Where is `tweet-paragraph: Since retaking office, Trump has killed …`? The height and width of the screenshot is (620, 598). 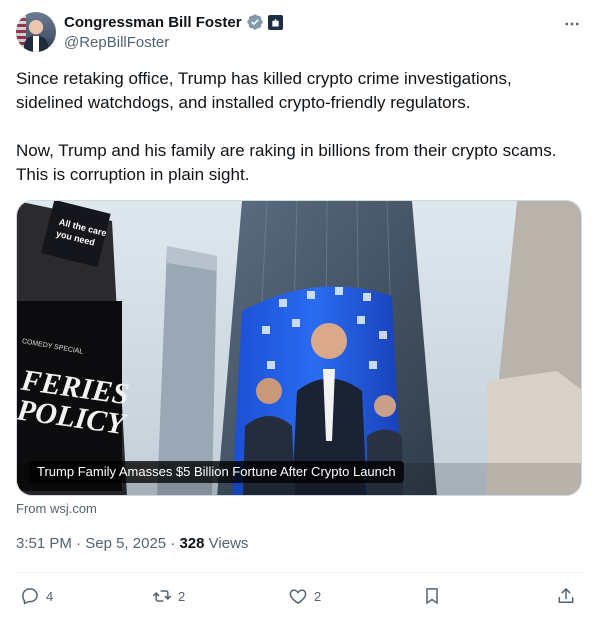
tweet-paragraph: Since retaking office, Trump has killed … is located at coordinates (264, 90).